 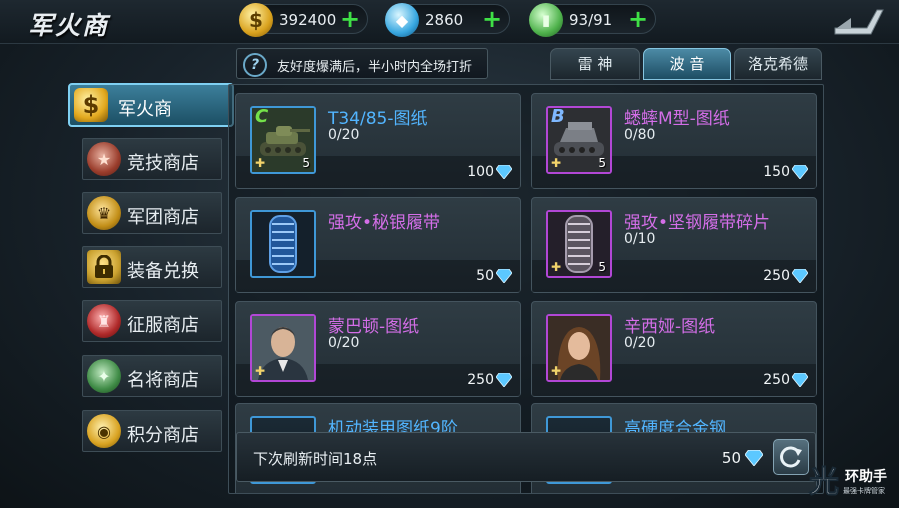 What do you see at coordinates (480, 172) in the screenshot?
I see `item-price: 100` at bounding box center [480, 172].